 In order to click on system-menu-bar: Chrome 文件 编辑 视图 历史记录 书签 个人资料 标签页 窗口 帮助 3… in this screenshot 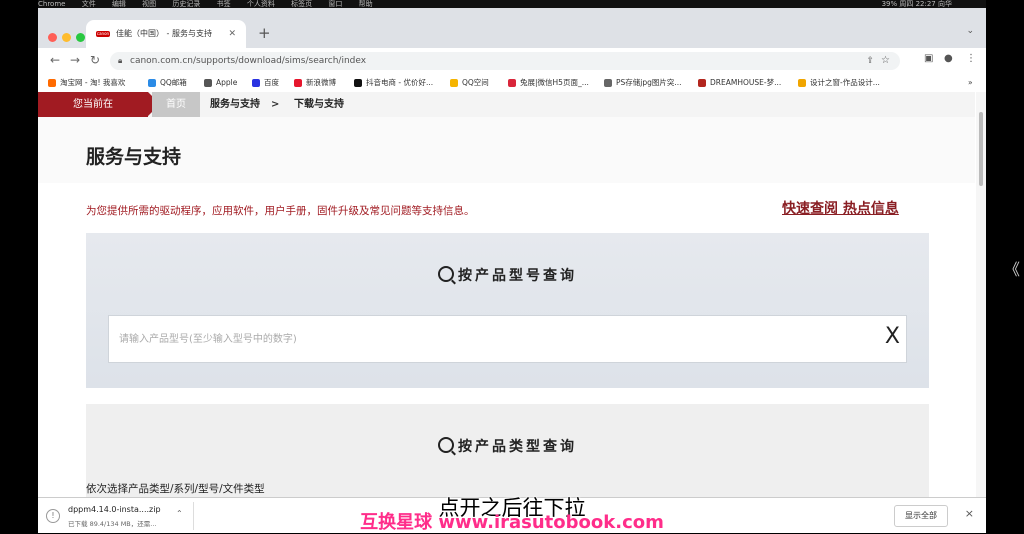, I will do `click(512, 4)`.